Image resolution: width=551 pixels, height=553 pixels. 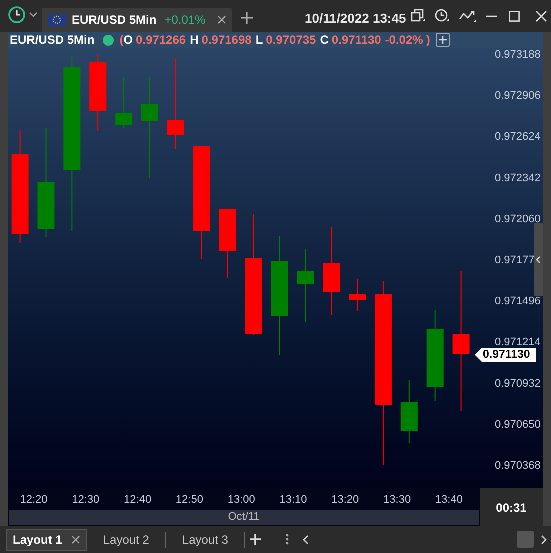 What do you see at coordinates (518, 219) in the screenshot?
I see `axis-label: 0.972060` at bounding box center [518, 219].